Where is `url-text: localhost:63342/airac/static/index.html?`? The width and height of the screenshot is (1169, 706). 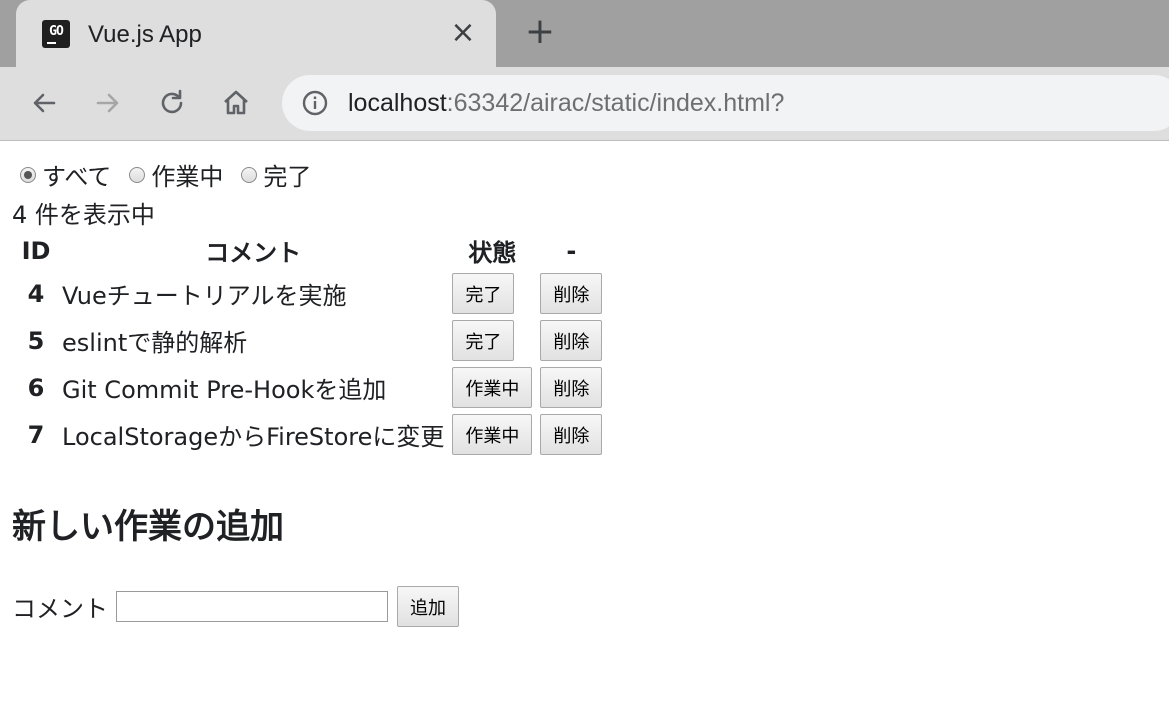 url-text: localhost:63342/airac/static/index.html? is located at coordinates (566, 103).